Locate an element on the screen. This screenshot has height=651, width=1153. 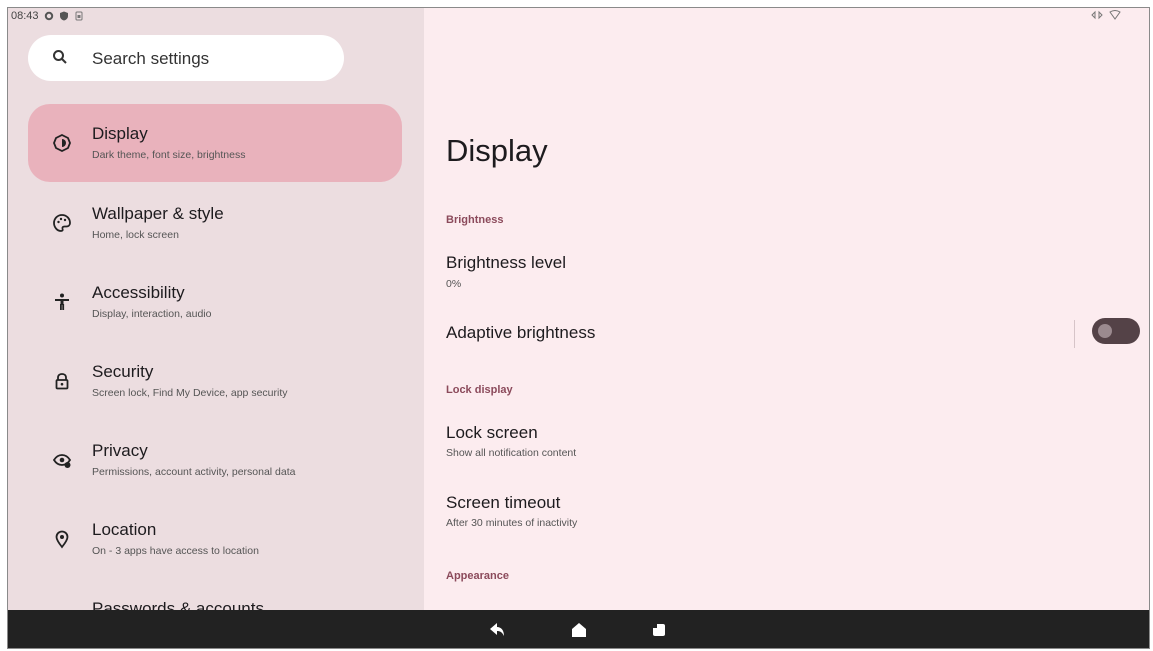
brightness-icon is located at coordinates (62, 143).